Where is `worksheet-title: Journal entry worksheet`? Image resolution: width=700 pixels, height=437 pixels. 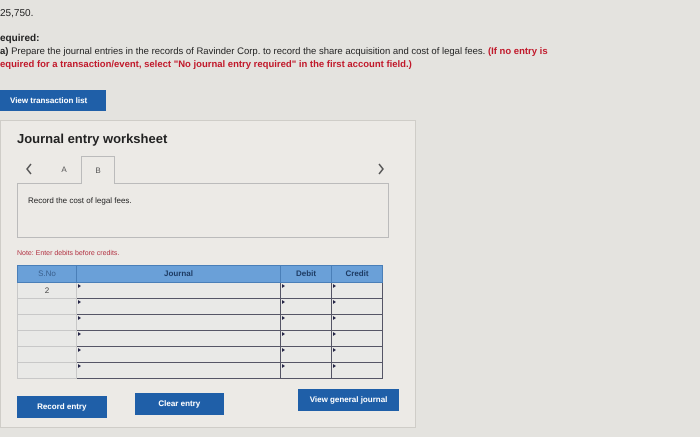 worksheet-title: Journal entry worksheet is located at coordinates (92, 138).